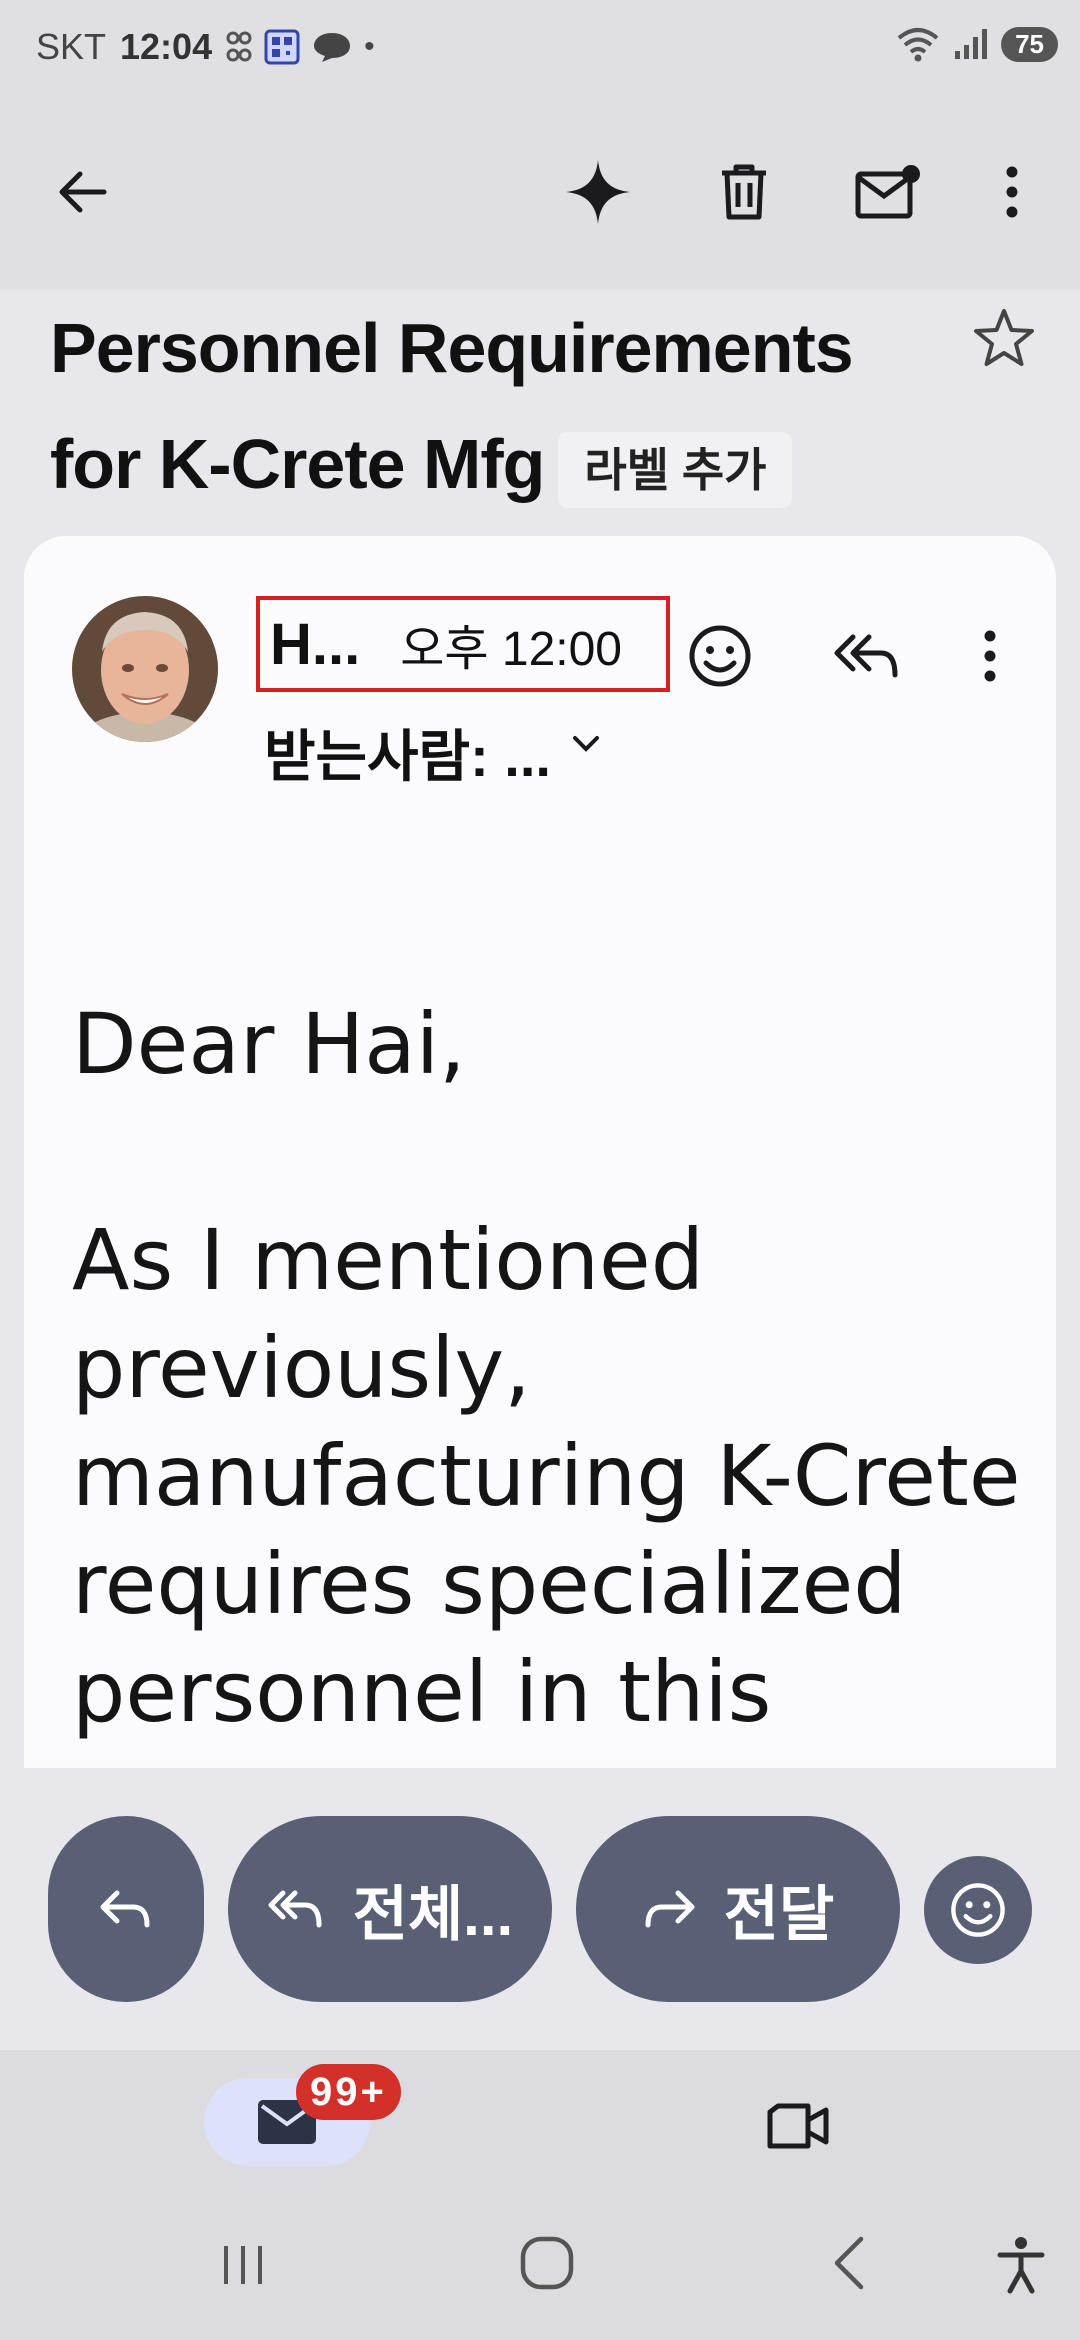 This screenshot has height=2340, width=1080. Describe the element at coordinates (971, 44) in the screenshot. I see `signal-icon` at that location.